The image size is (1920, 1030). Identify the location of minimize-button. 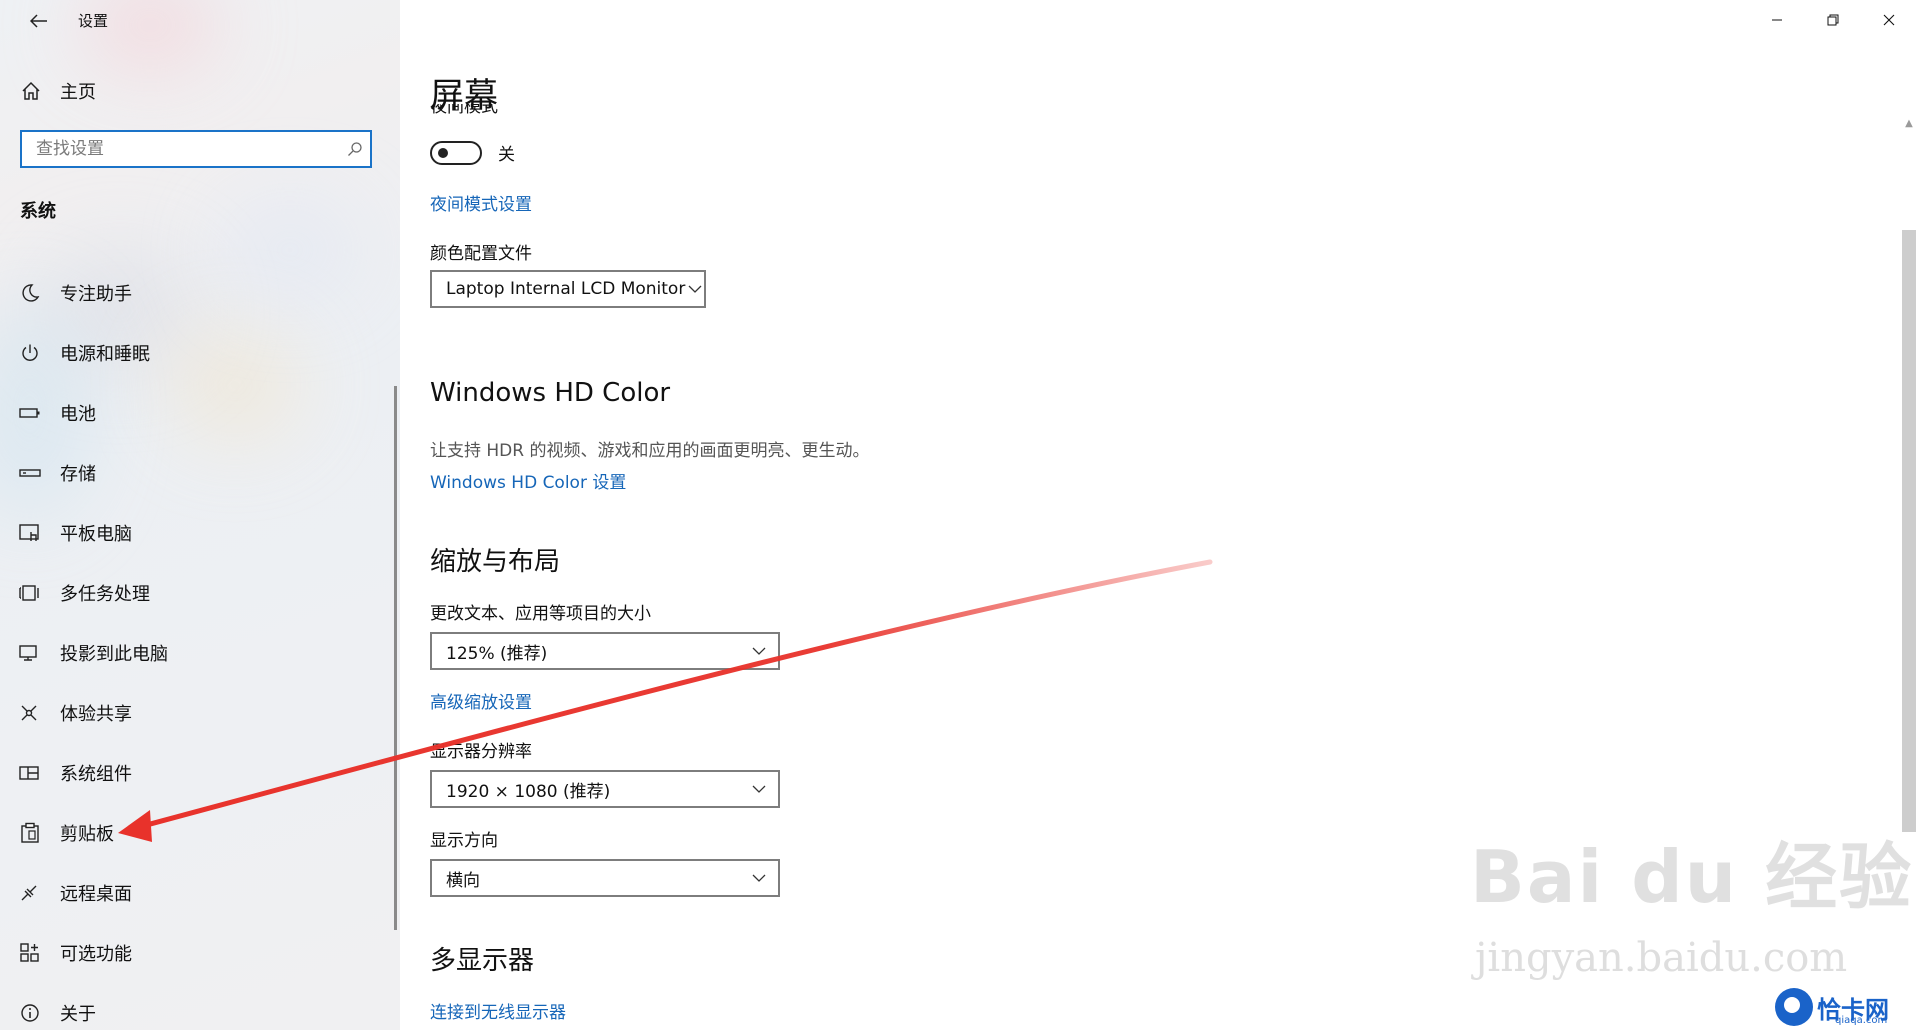
(1777, 20).